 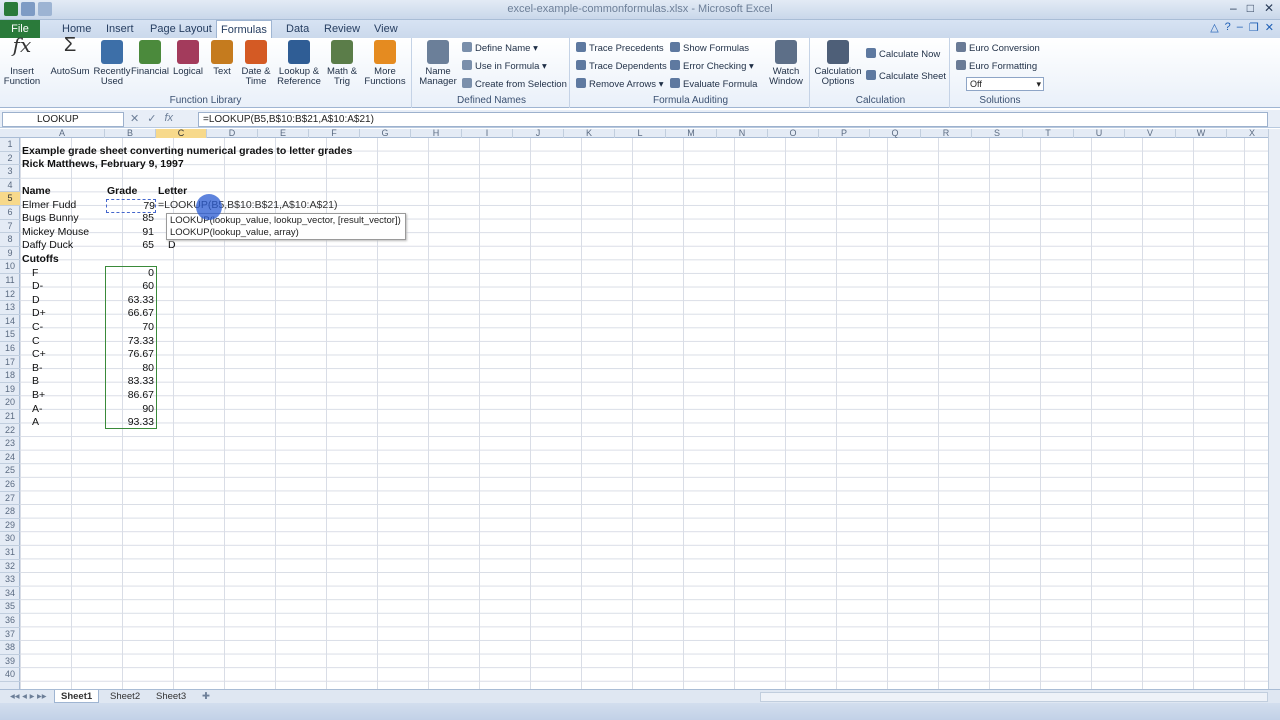 What do you see at coordinates (10, 607) in the screenshot?
I see `row-header: 35` at bounding box center [10, 607].